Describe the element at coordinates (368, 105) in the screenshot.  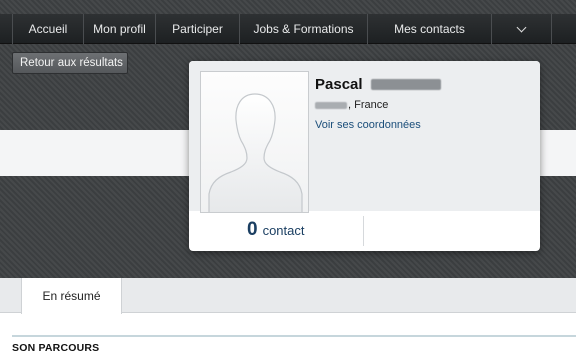
I see `profile-country: , France` at that location.